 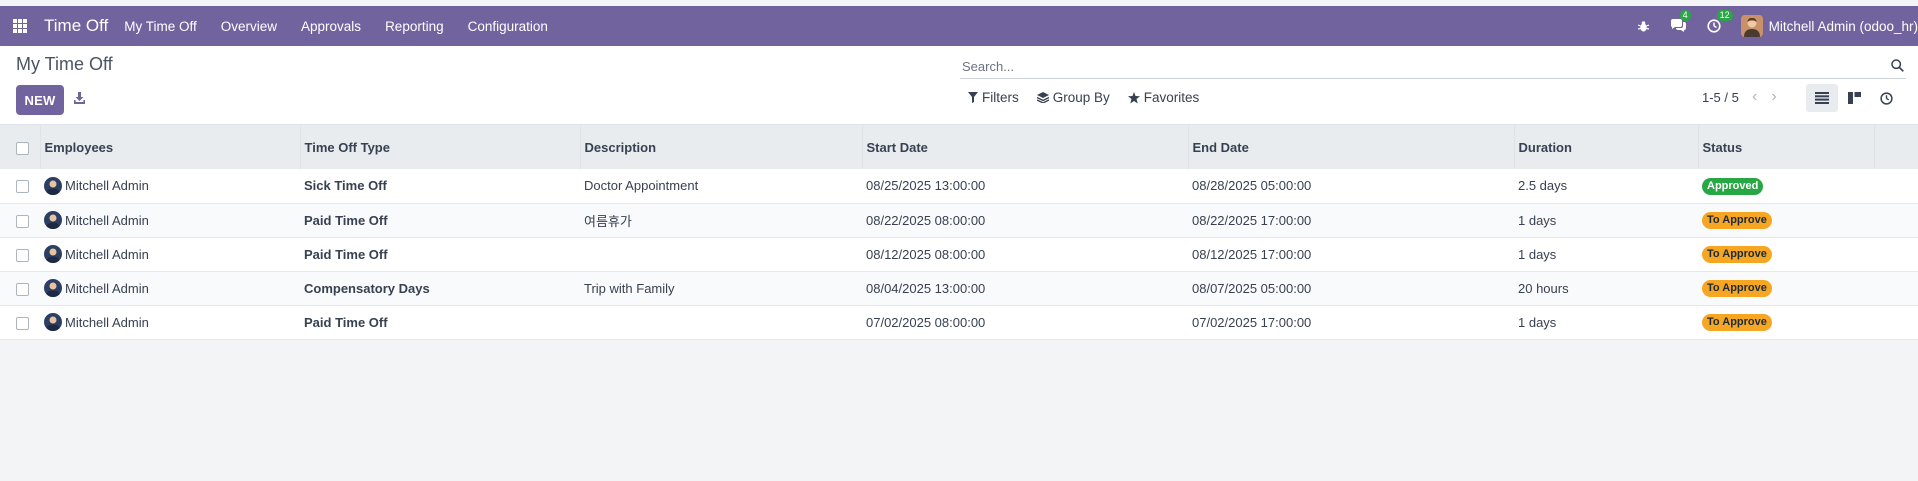 I want to click on search-options: Filters Group By Favorites, so click(x=1092, y=97).